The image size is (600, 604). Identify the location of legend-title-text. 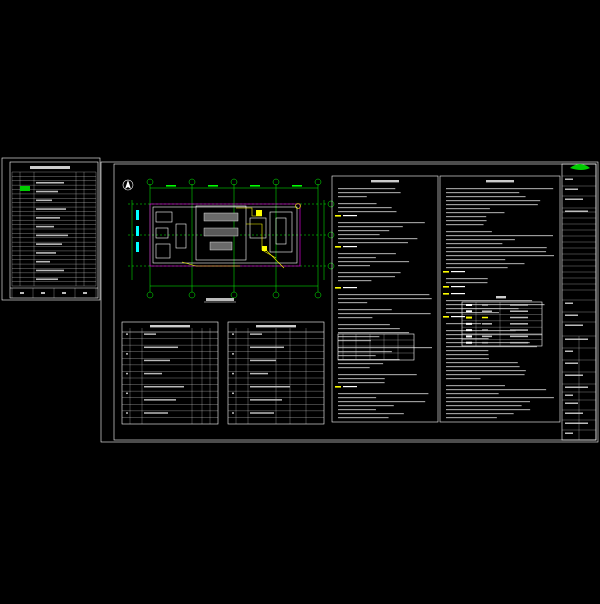
(501, 297).